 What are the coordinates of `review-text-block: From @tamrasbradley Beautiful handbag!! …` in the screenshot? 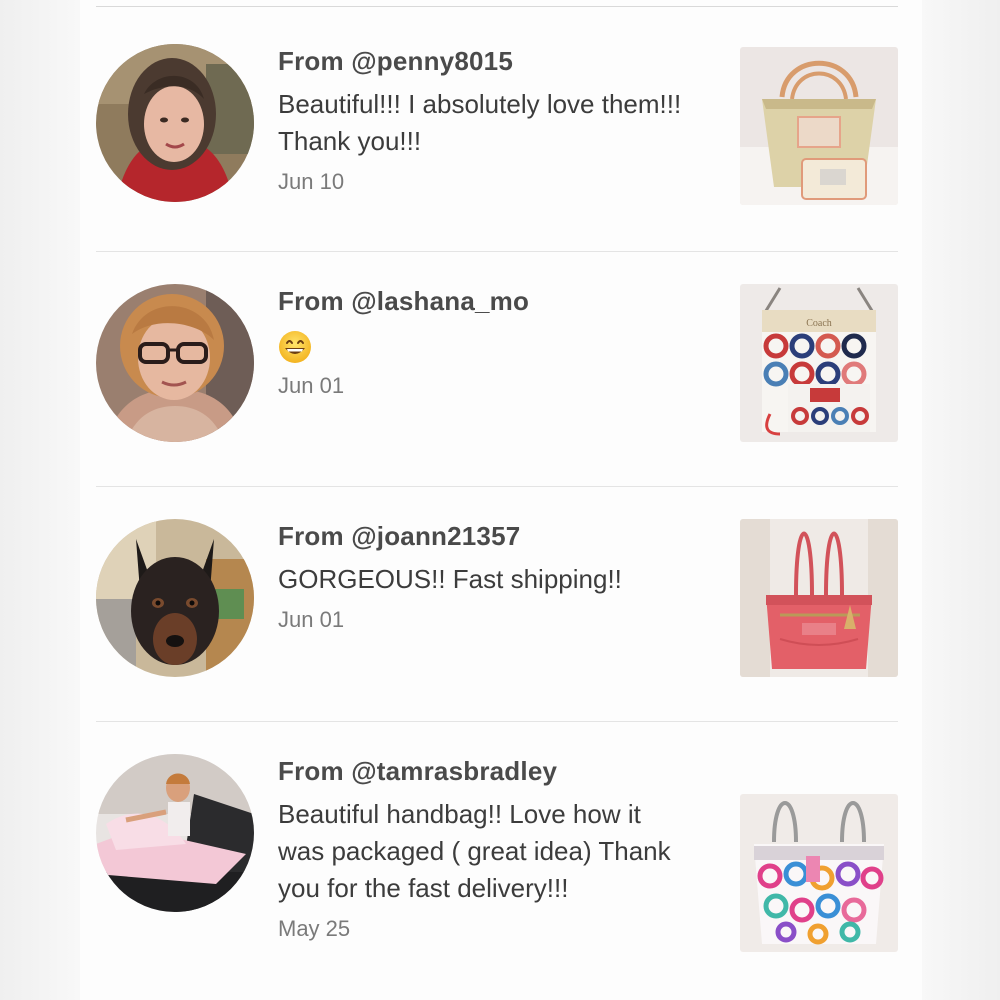 It's located at (488, 848).